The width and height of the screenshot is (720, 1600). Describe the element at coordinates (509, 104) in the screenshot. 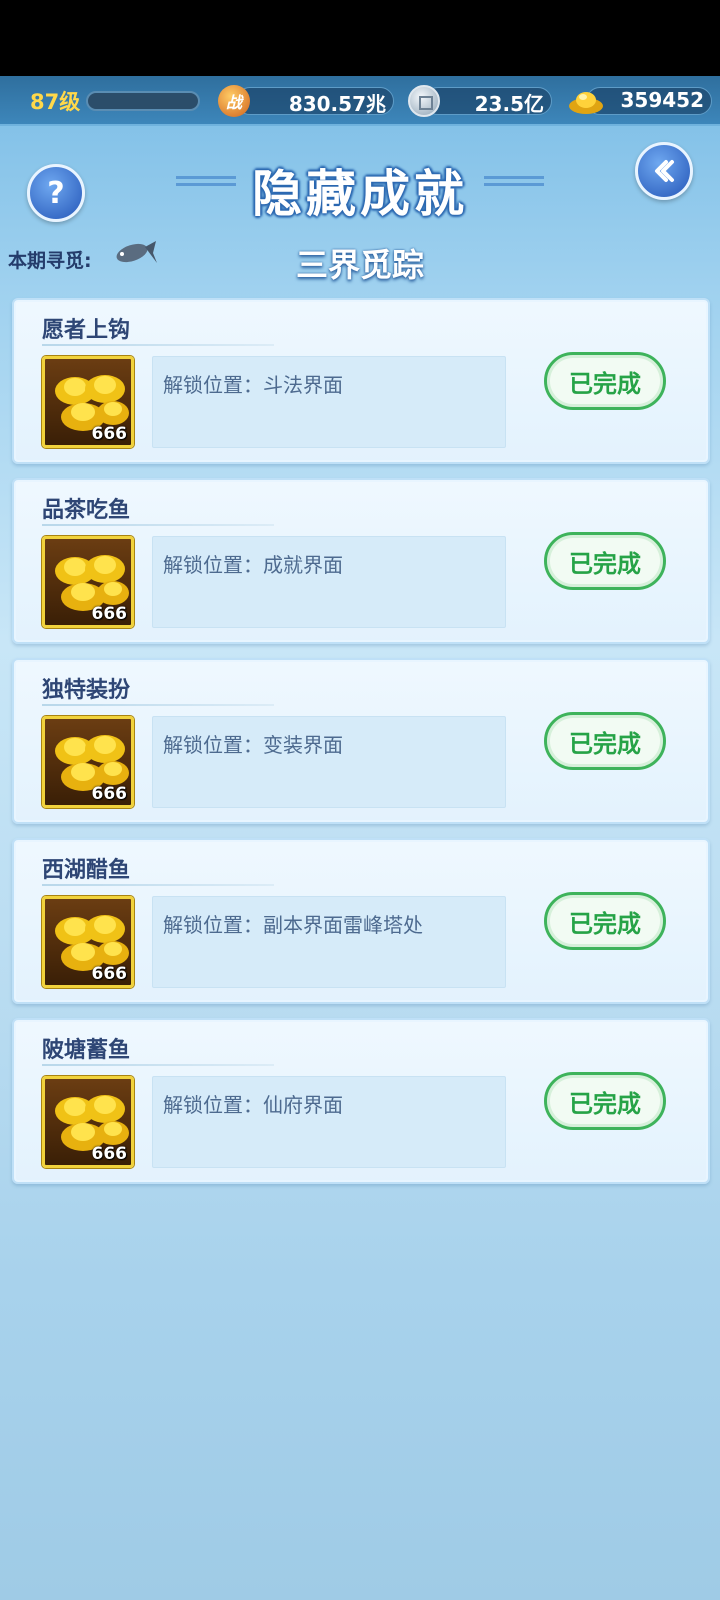

I see `silver-value: 23.5亿` at that location.